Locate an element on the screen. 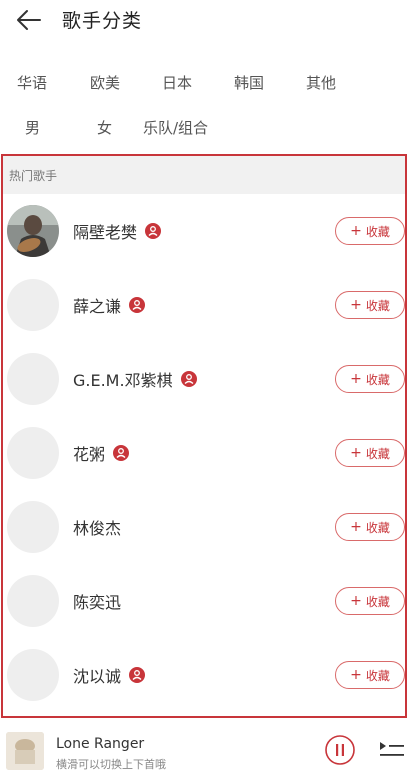 Image resolution: width=420 pixels, height=772 pixels. playlist-icon is located at coordinates (392, 750).